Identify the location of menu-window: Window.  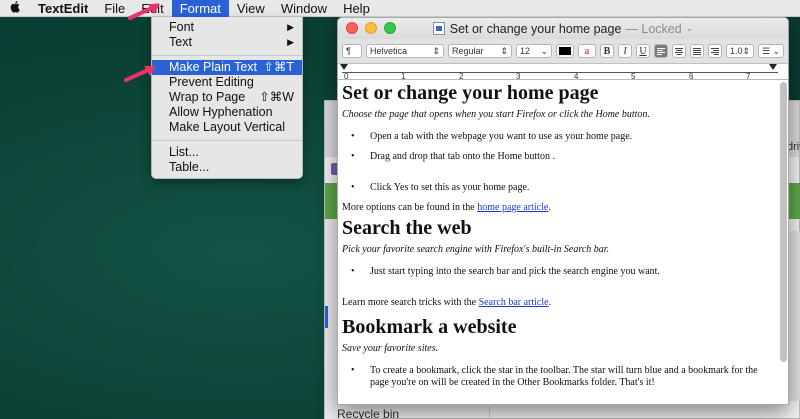
(304, 8).